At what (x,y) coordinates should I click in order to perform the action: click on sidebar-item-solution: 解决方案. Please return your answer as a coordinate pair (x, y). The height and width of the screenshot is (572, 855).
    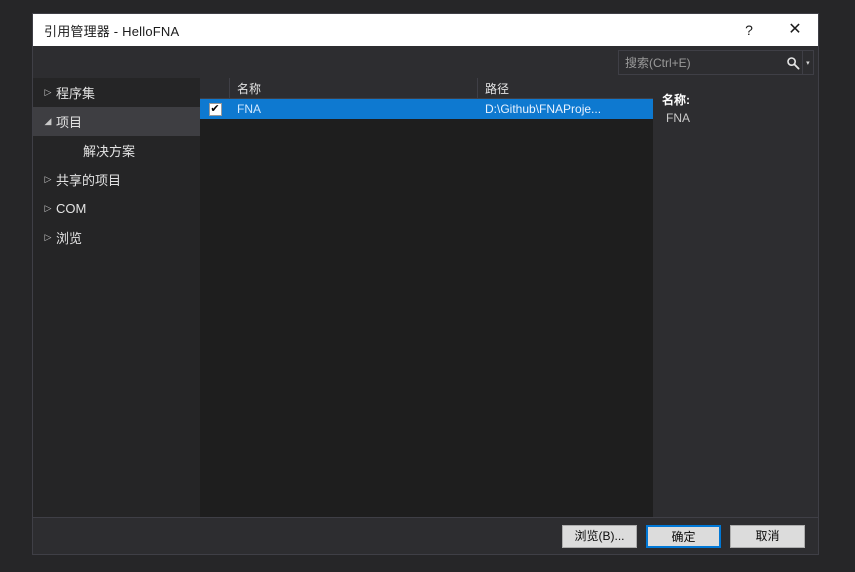
    Looking at the image, I should click on (116, 150).